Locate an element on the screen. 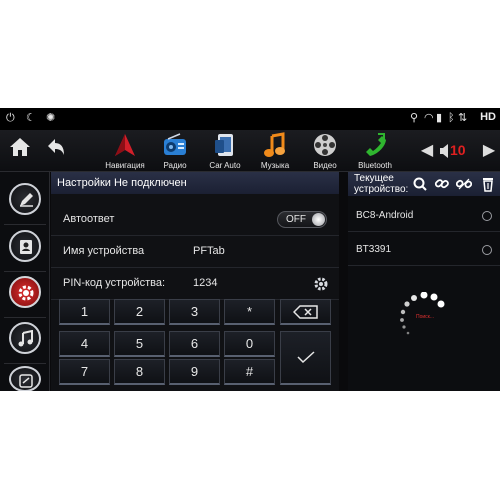 This screenshot has height=500, width=500. nav-app-radio: Радио is located at coordinates (175, 151).